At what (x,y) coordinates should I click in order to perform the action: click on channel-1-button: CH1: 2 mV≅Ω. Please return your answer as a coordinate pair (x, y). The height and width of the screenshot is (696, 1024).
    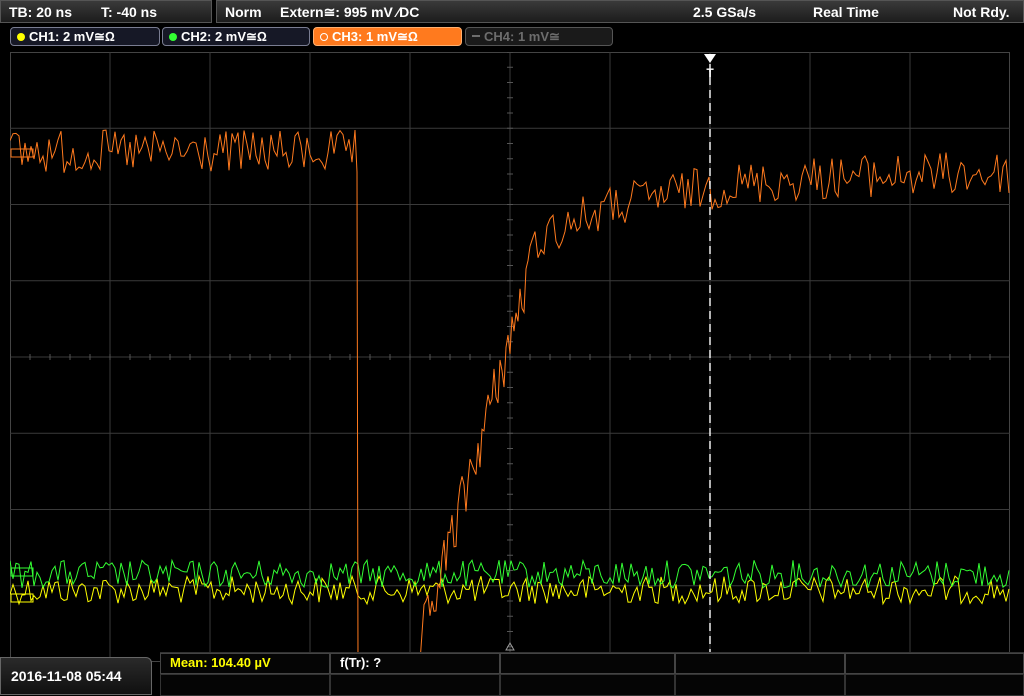
    Looking at the image, I should click on (85, 36).